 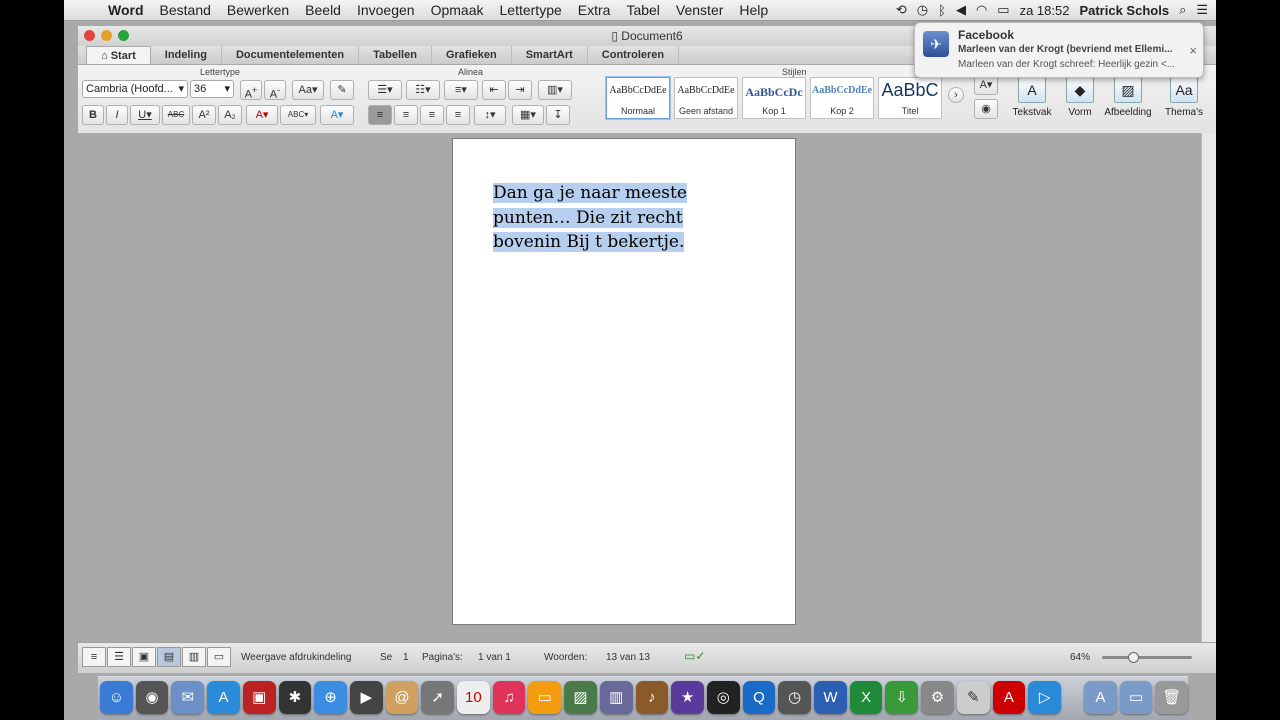 I want to click on spotlight-search-icon: ⌕, so click(x=1182, y=10).